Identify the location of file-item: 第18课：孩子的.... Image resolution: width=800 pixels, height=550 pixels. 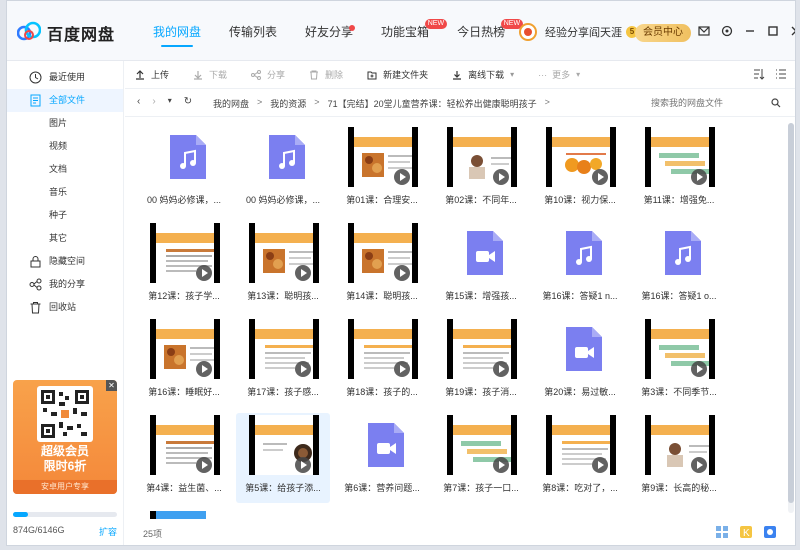
(382, 362).